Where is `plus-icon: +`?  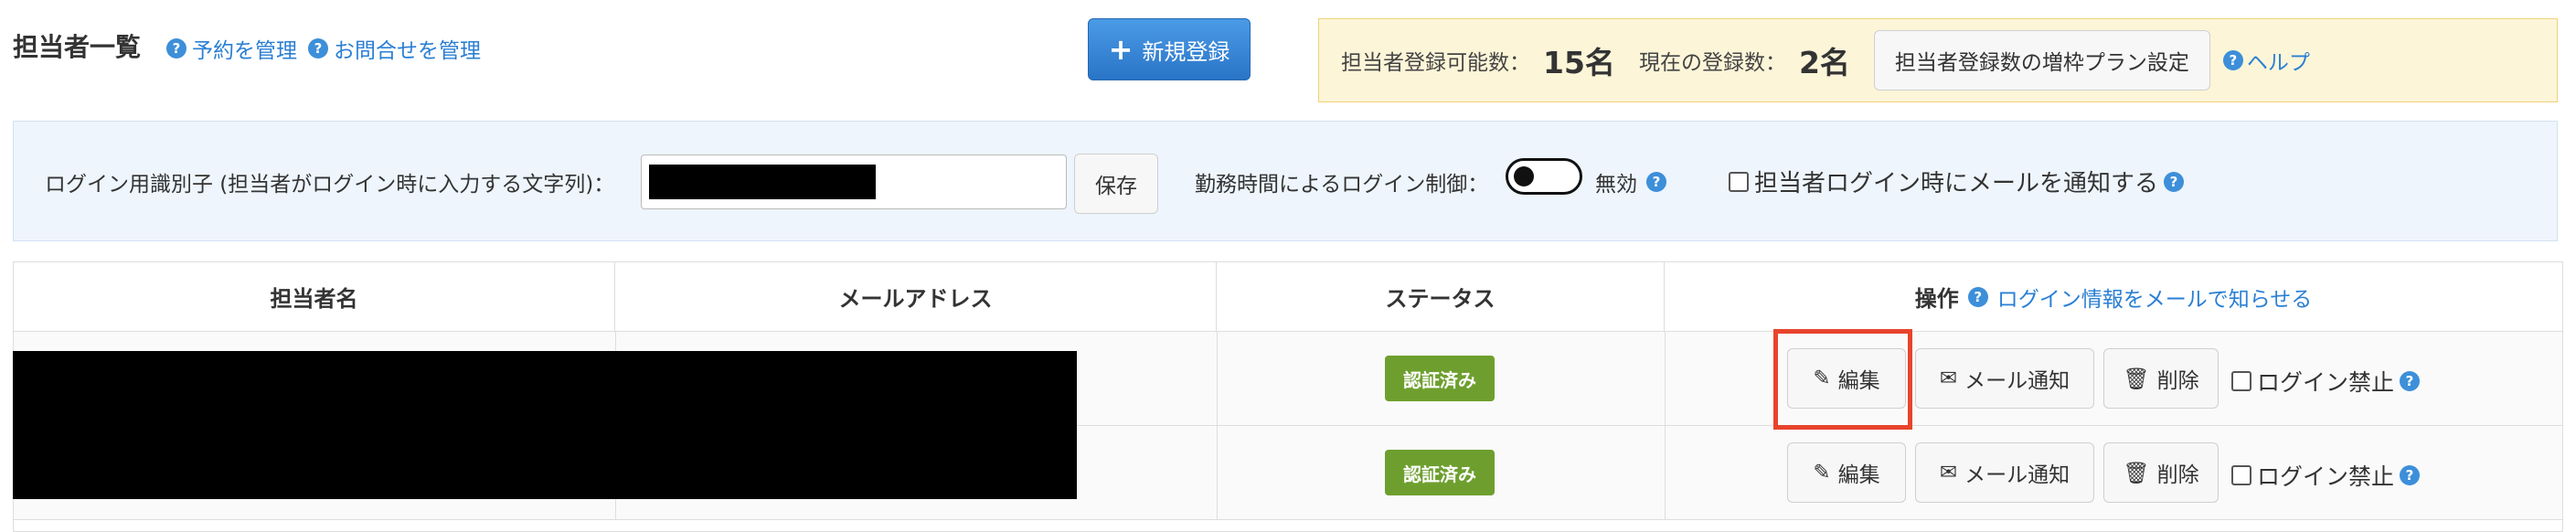 plus-icon: + is located at coordinates (1121, 49).